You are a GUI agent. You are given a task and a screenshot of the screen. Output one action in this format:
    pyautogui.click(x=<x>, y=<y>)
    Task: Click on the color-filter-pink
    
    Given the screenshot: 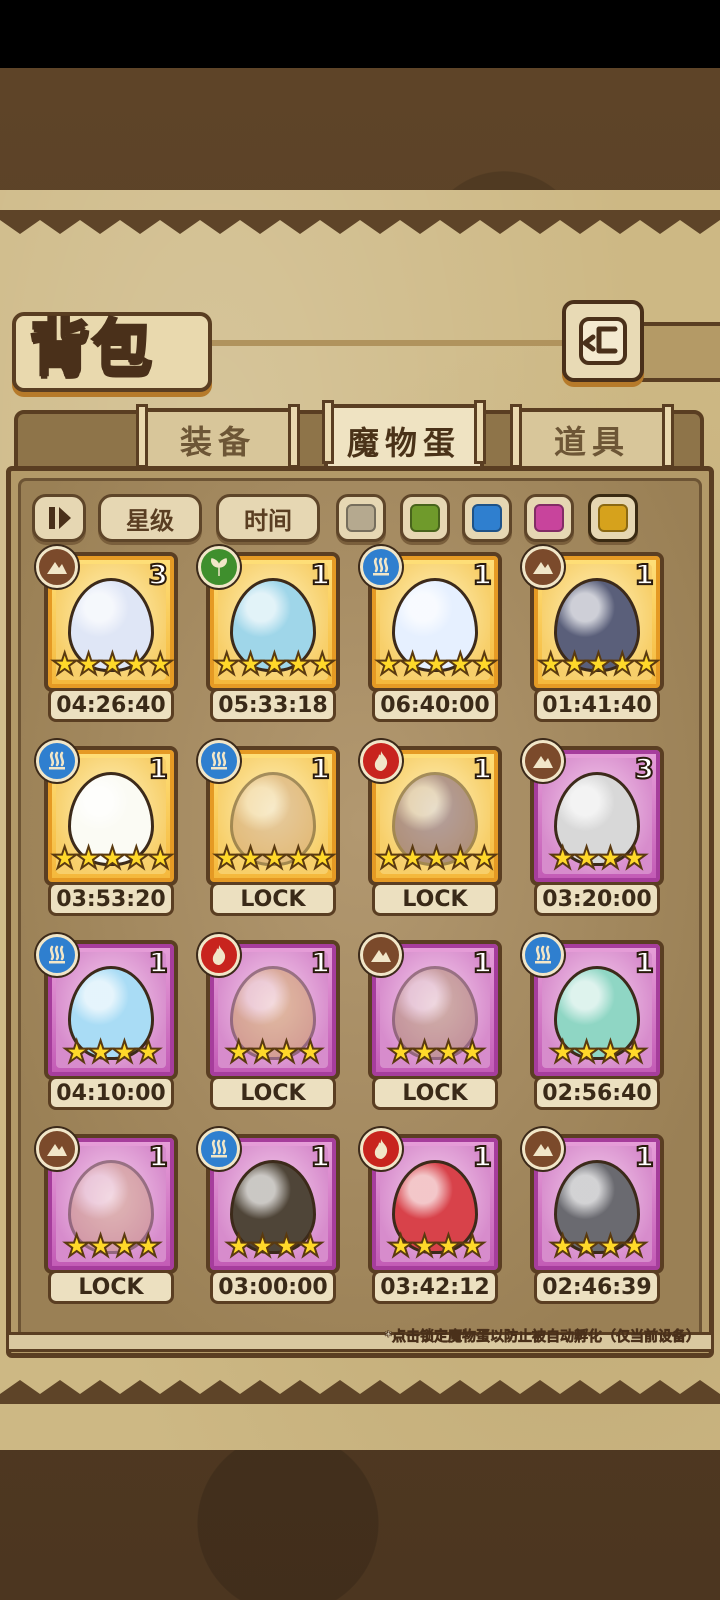 What is the action you would take?
    pyautogui.click(x=549, y=518)
    